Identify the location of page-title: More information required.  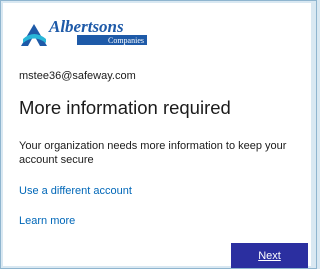
(125, 107).